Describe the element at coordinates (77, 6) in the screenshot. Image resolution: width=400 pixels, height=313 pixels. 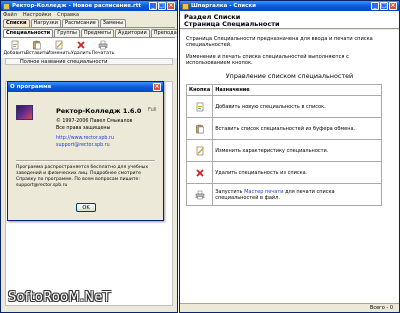
I see `main-window-title: Ректор-Колледж - Новое расписание.rtt` at that location.